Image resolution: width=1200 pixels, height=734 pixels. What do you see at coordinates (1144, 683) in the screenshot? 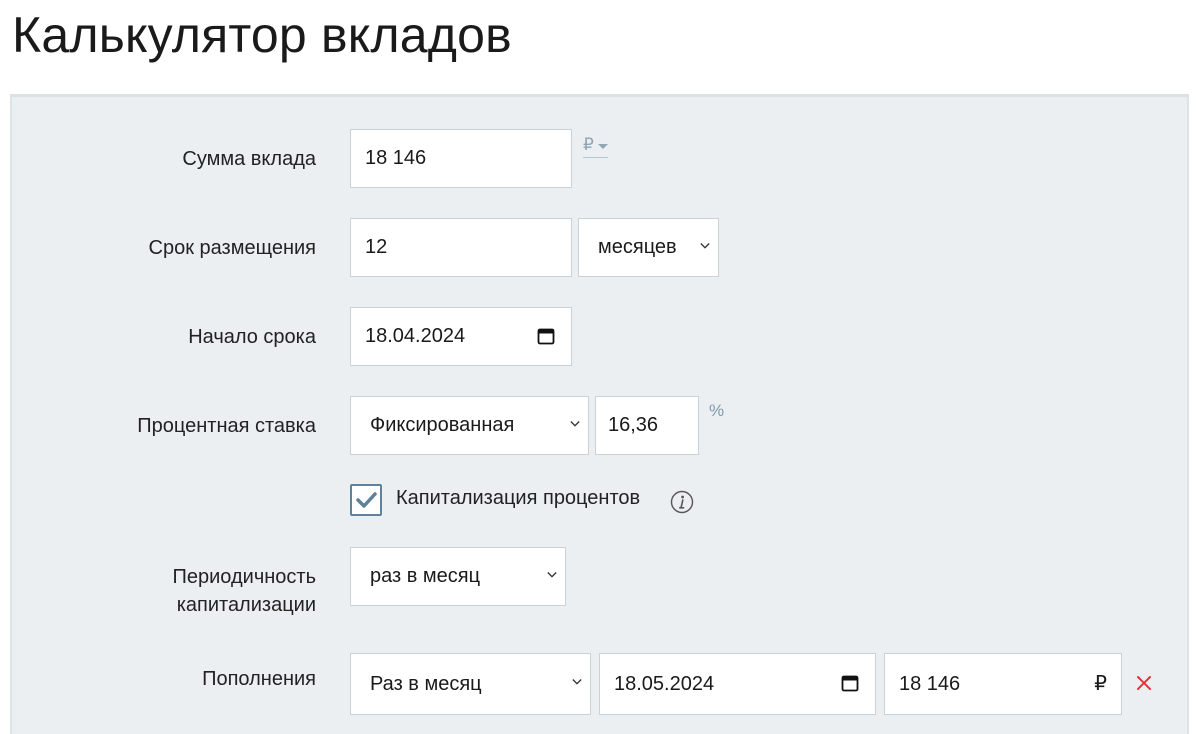
I see `close-icon` at bounding box center [1144, 683].